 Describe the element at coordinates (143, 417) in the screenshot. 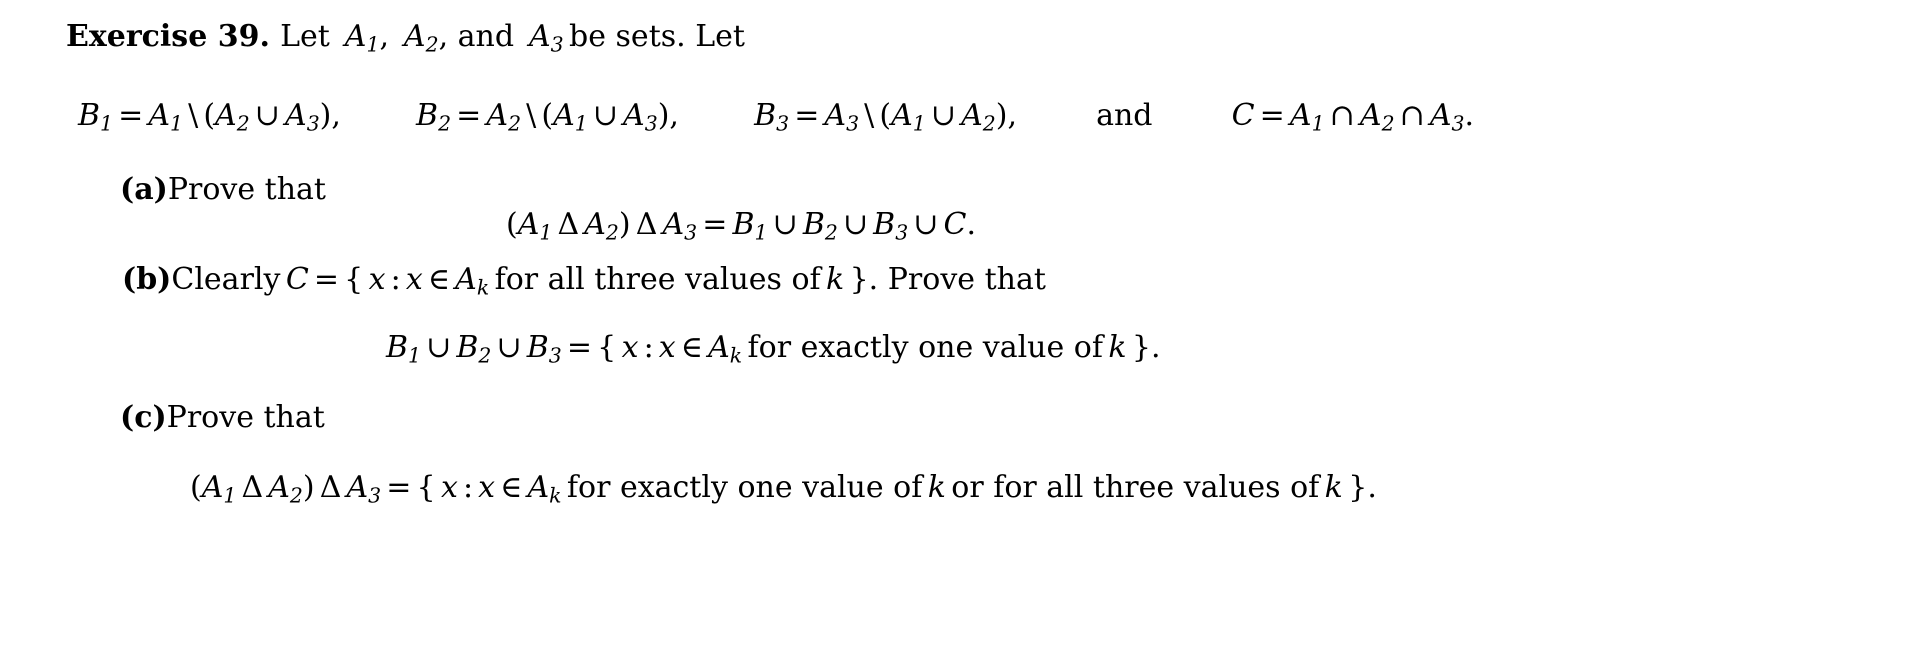

I see `item-c-label: (c)` at that location.